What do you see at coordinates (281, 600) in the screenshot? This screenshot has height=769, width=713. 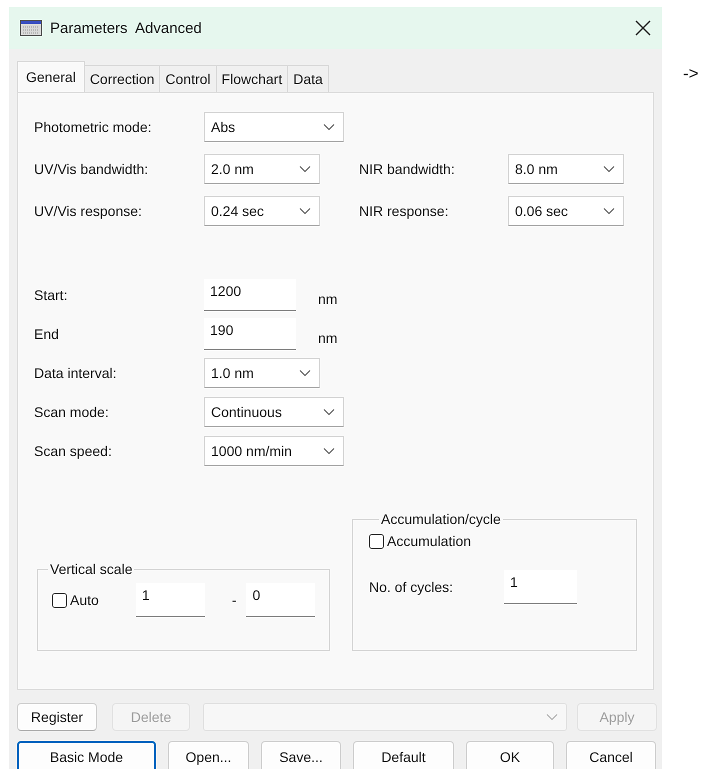 I see `number-field: 0` at bounding box center [281, 600].